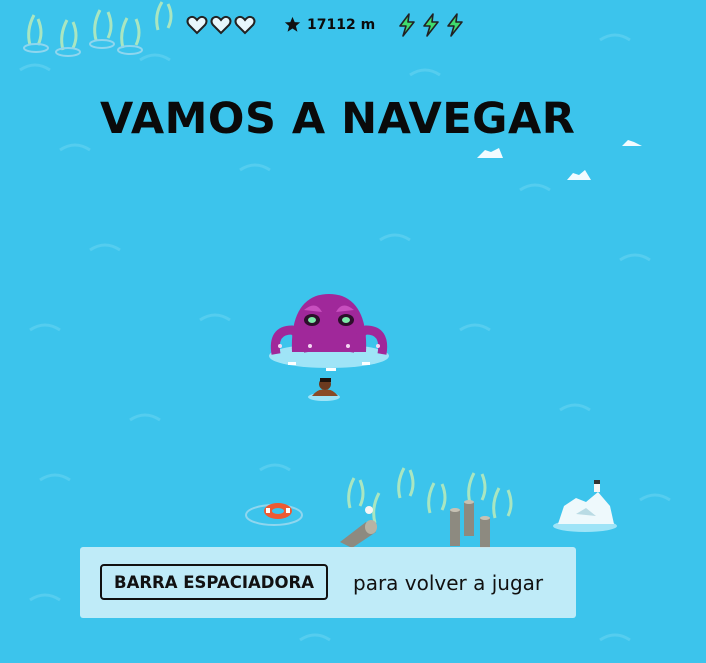 Image resolution: width=706 pixels, height=663 pixels. Describe the element at coordinates (470, 524) in the screenshot. I see `wooden-posts` at that location.